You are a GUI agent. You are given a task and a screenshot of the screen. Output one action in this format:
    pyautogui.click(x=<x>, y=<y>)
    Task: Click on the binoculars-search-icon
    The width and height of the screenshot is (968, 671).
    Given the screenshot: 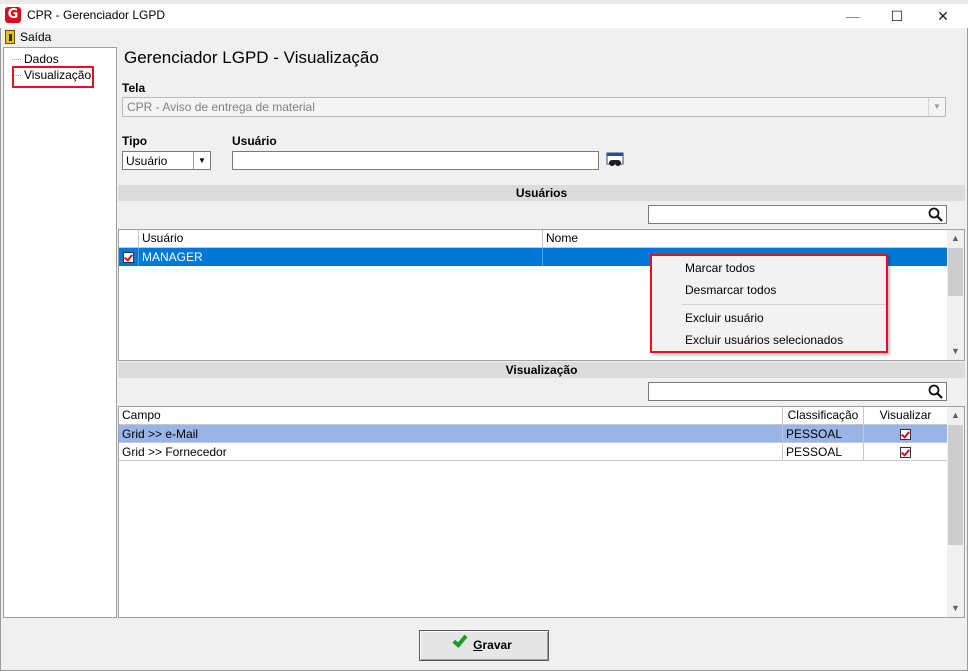 What is the action you would take?
    pyautogui.click(x=615, y=160)
    